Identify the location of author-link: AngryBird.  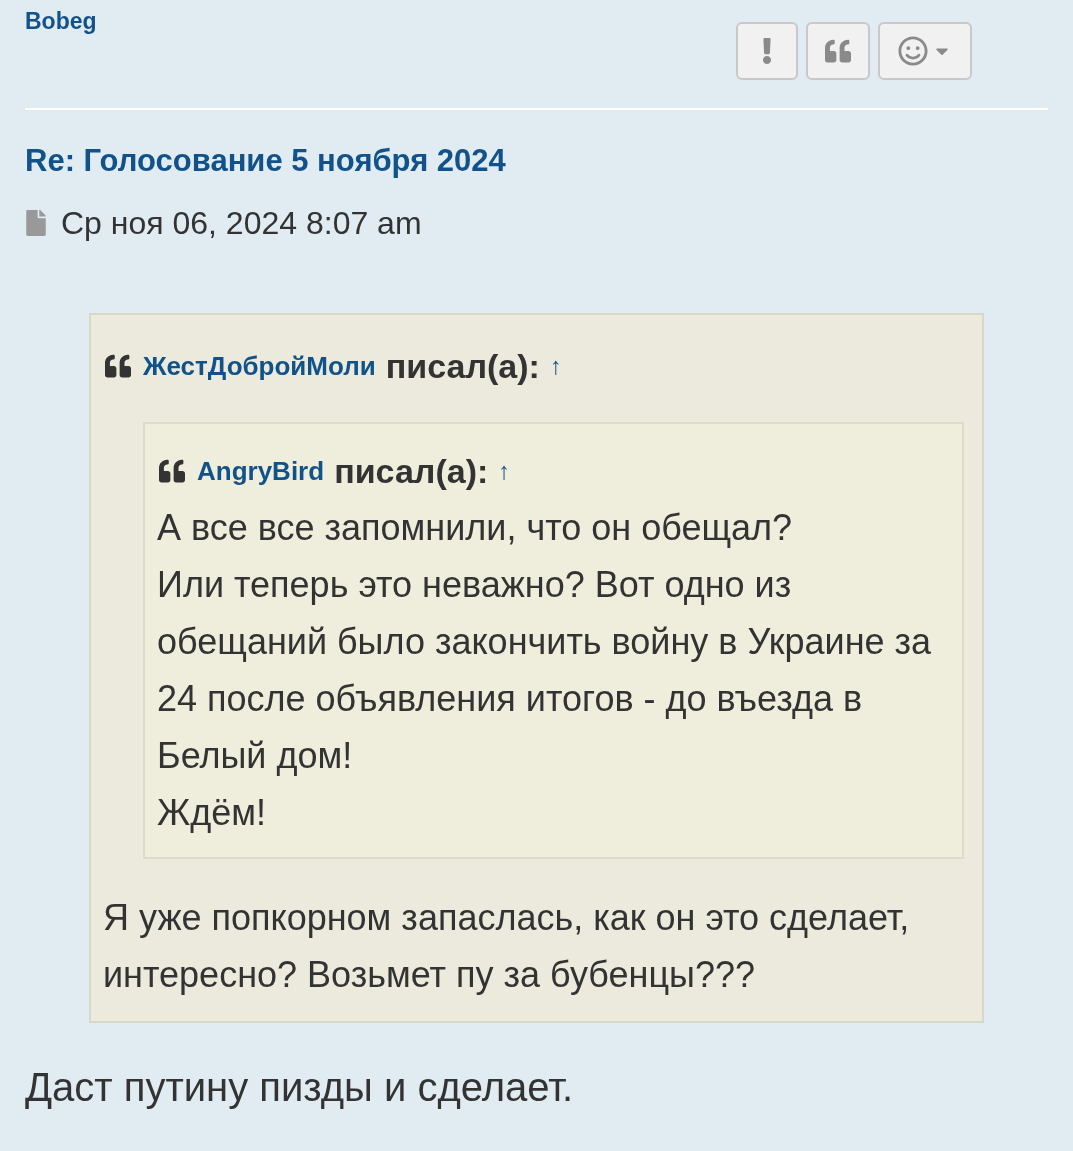
(261, 471).